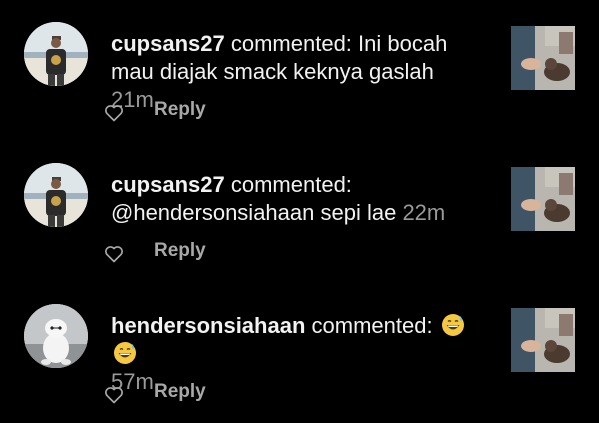  Describe the element at coordinates (208, 325) in the screenshot. I see `username: hendersonsiahaan` at that location.